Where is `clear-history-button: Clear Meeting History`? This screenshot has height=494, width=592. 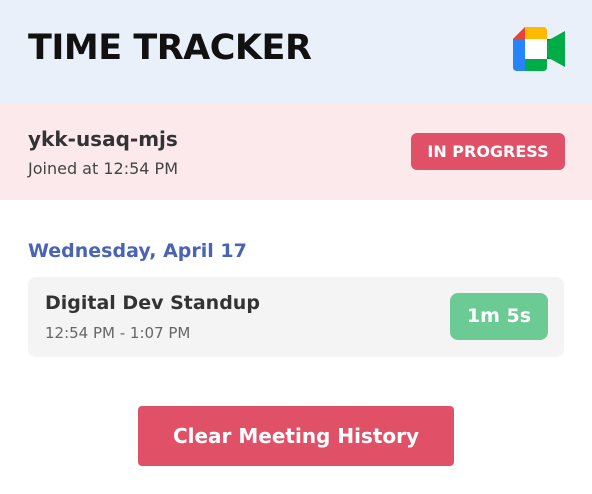 clear-history-button: Clear Meeting History is located at coordinates (296, 436).